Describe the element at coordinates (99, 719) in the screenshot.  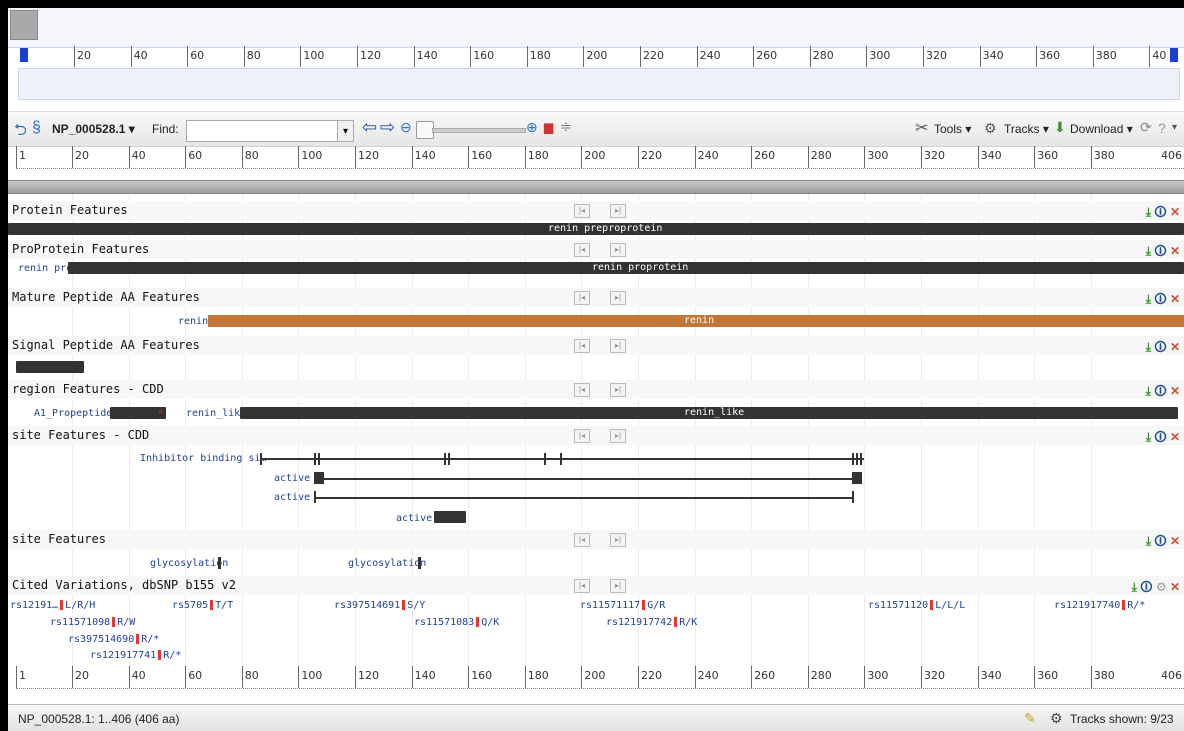
I see `range-text: NP_000528.1: 1..406 (406 aa)` at that location.